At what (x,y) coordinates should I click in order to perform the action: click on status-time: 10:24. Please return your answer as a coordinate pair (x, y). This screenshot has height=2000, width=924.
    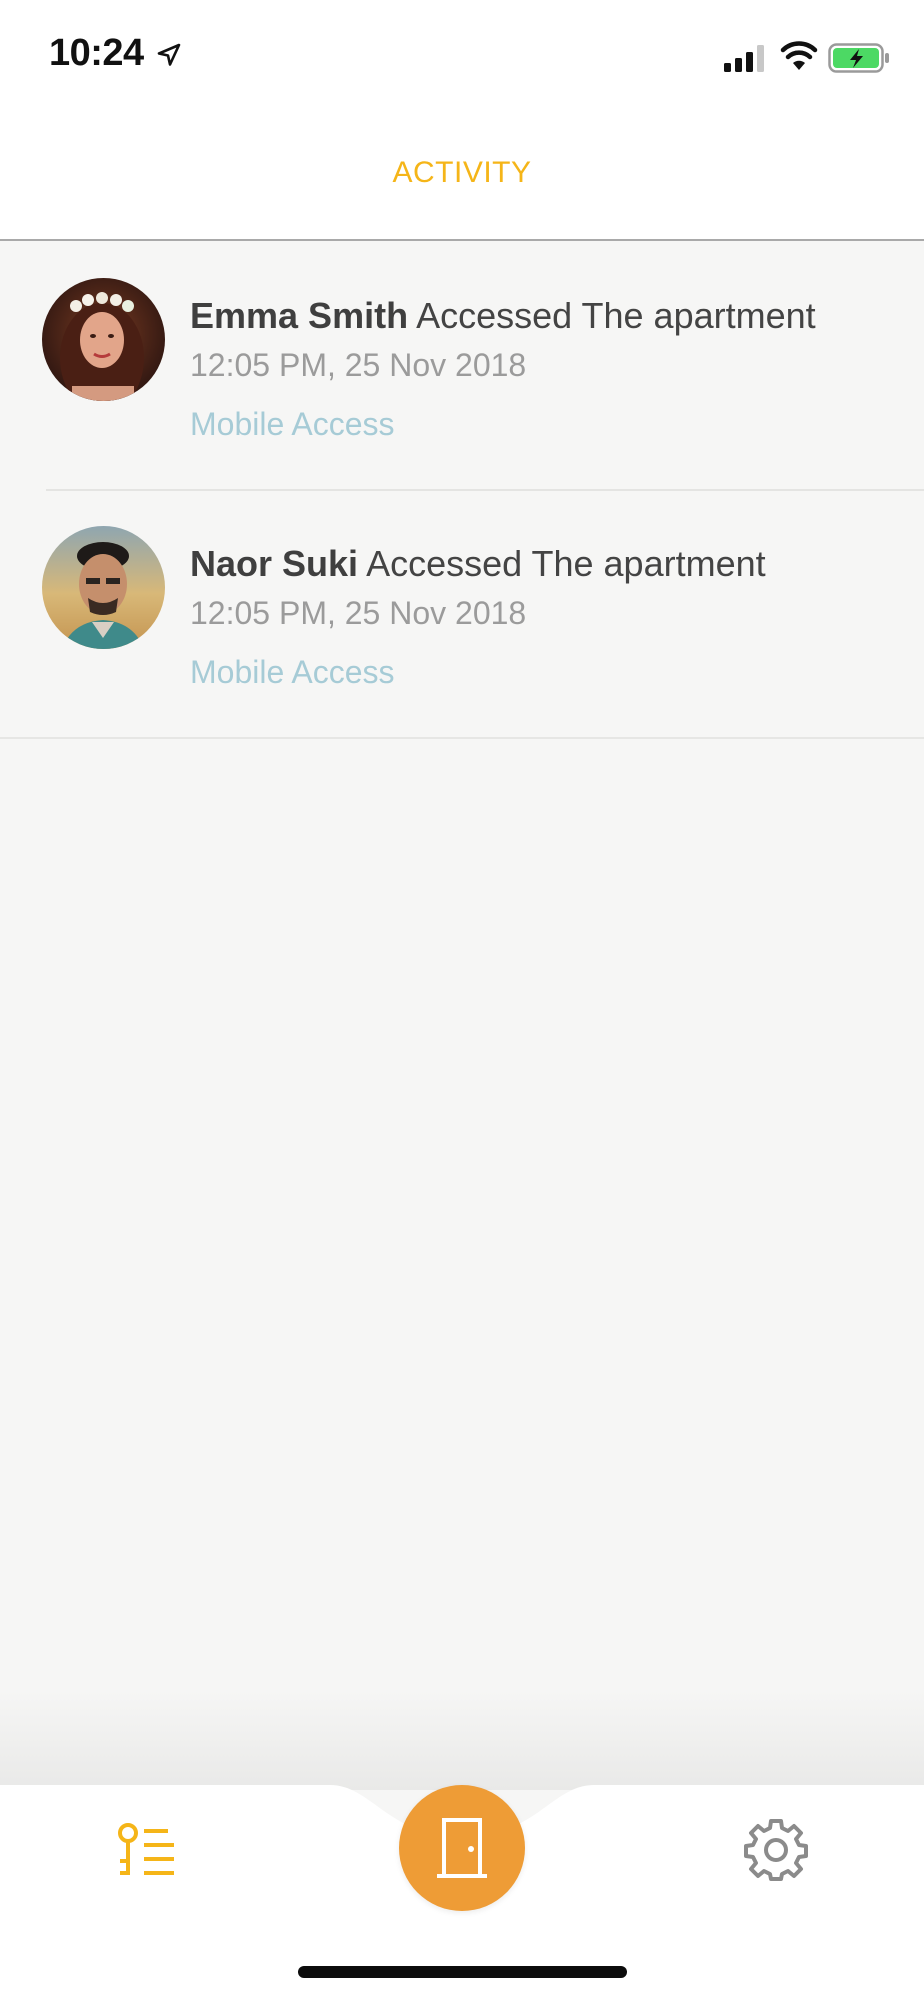
    Looking at the image, I should click on (96, 53).